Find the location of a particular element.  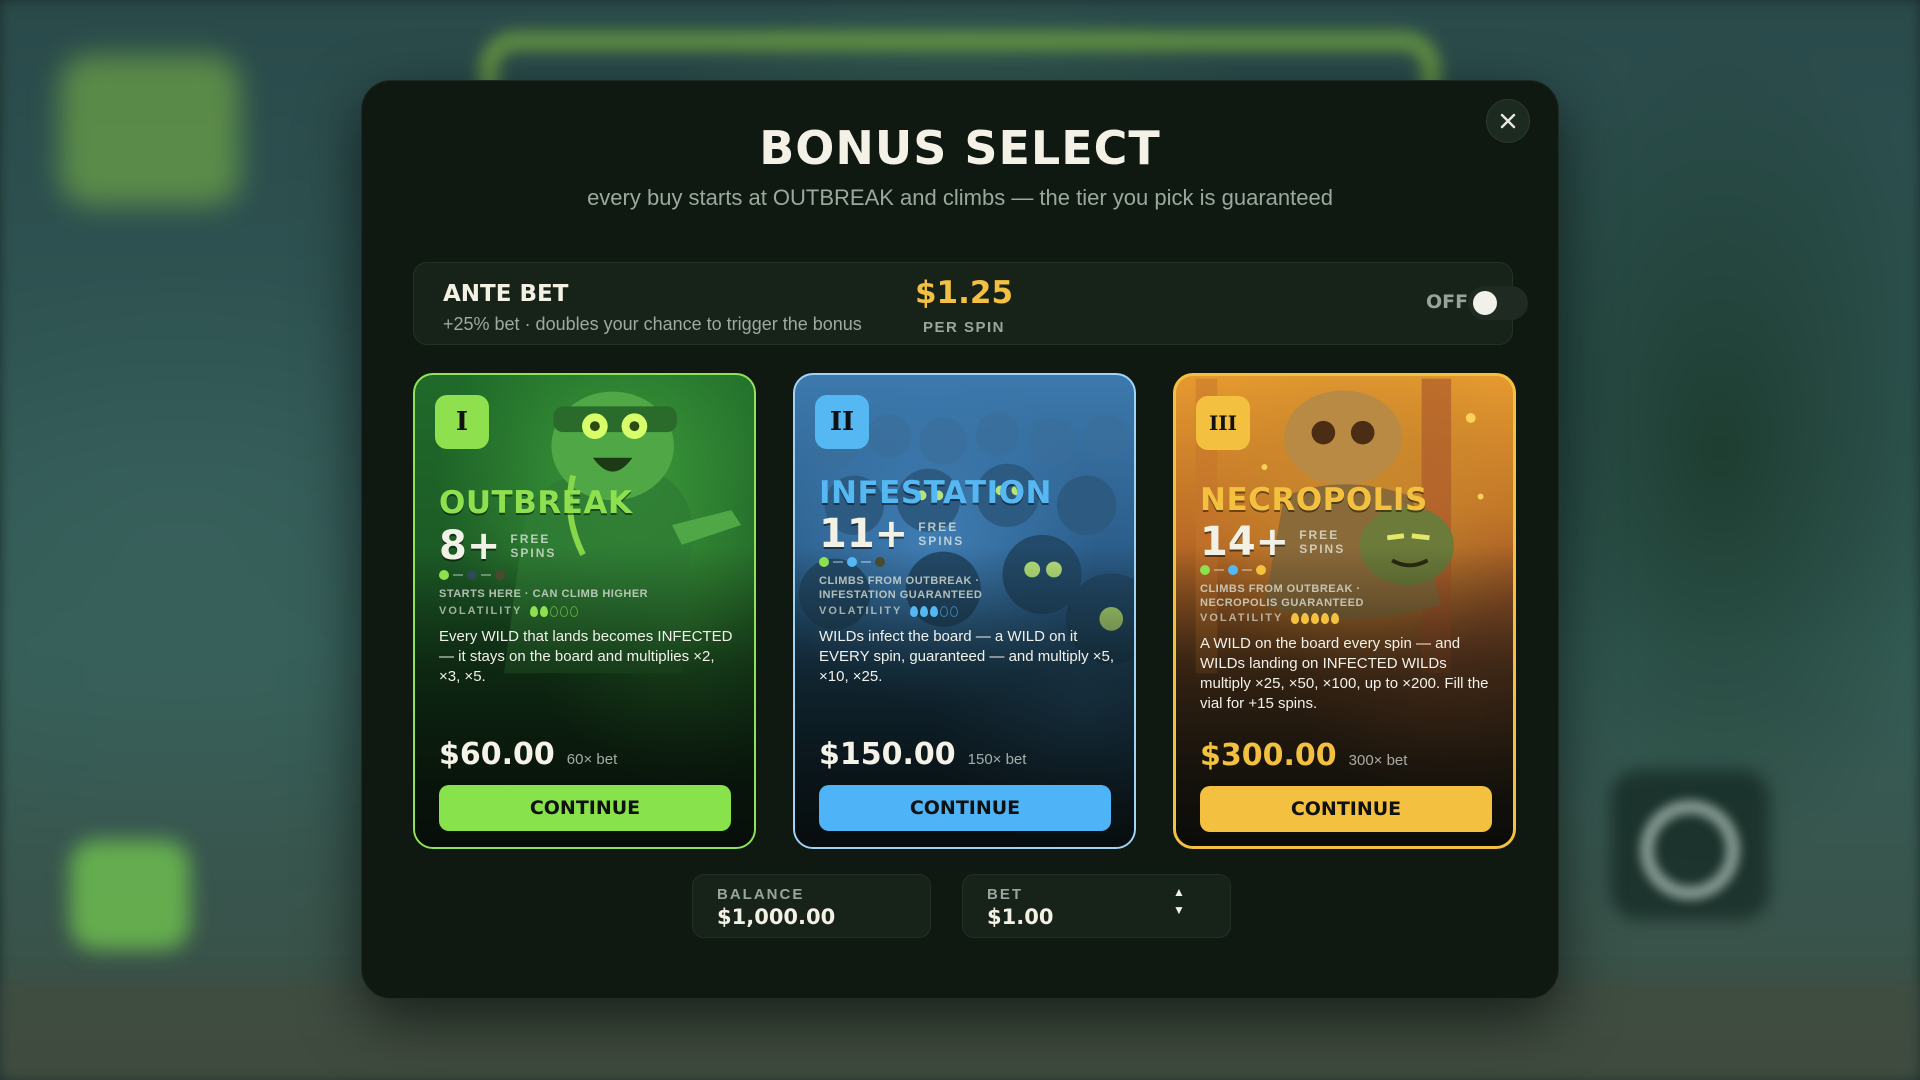

bet-increase-icon: ▲ is located at coordinates (1179, 892).